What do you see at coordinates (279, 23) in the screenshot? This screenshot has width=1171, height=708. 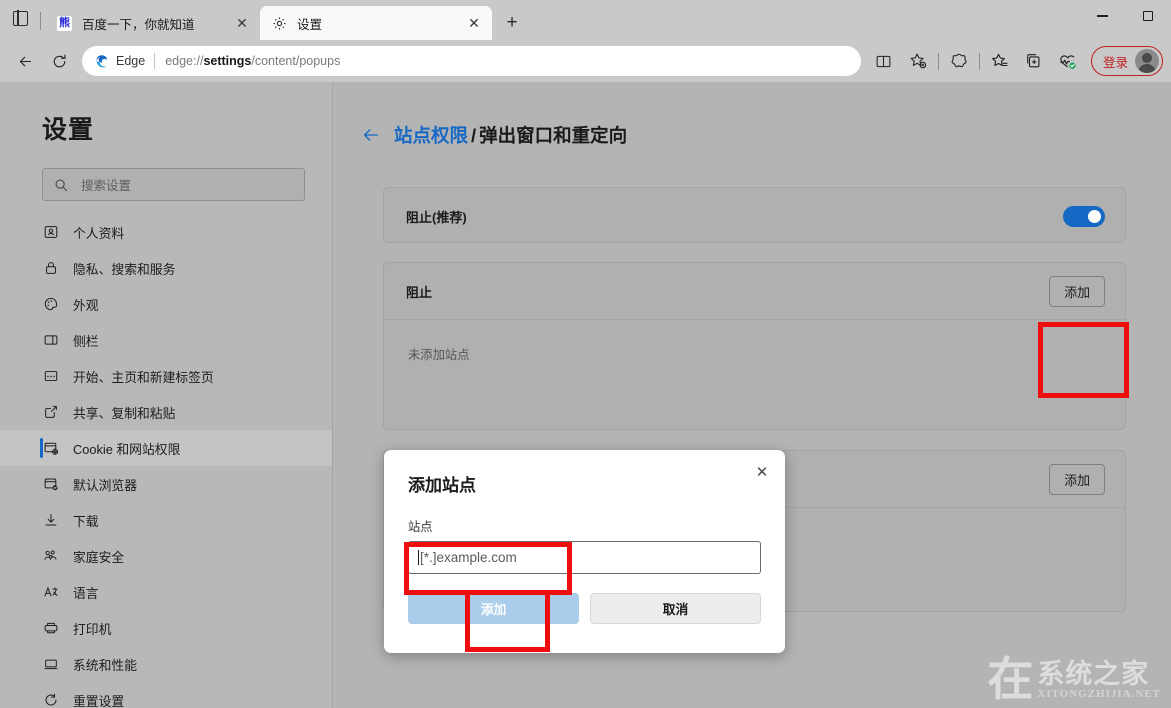 I see `gear-icon` at bounding box center [279, 23].